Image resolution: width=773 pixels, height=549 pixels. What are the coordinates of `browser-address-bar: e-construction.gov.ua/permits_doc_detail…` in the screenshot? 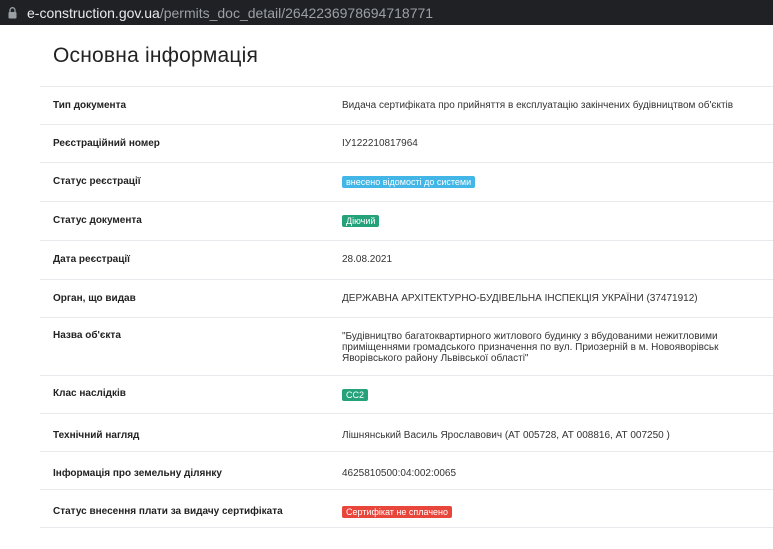 It's located at (386, 12).